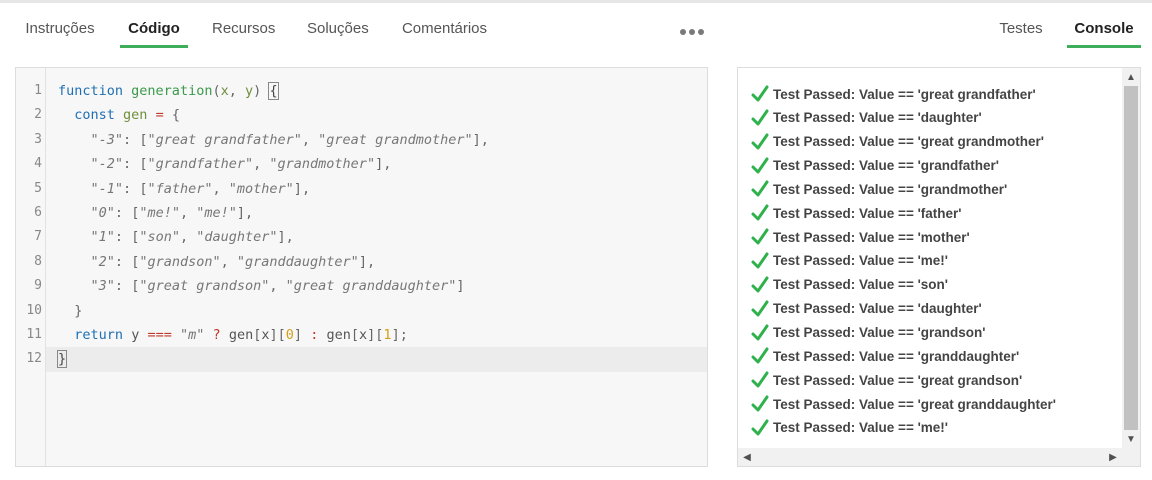  What do you see at coordinates (860, 285) in the screenshot?
I see `test-result-text: Test Passed: Value == 'son'` at bounding box center [860, 285].